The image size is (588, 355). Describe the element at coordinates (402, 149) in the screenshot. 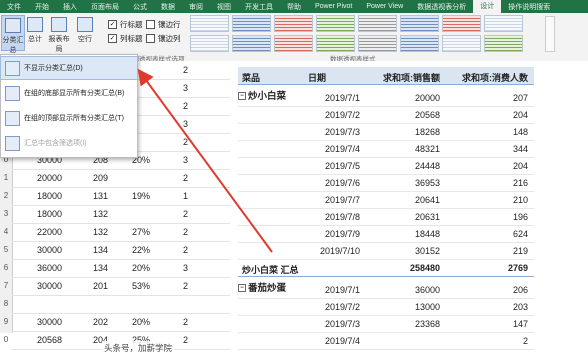

I see `cell: 48321` at that location.